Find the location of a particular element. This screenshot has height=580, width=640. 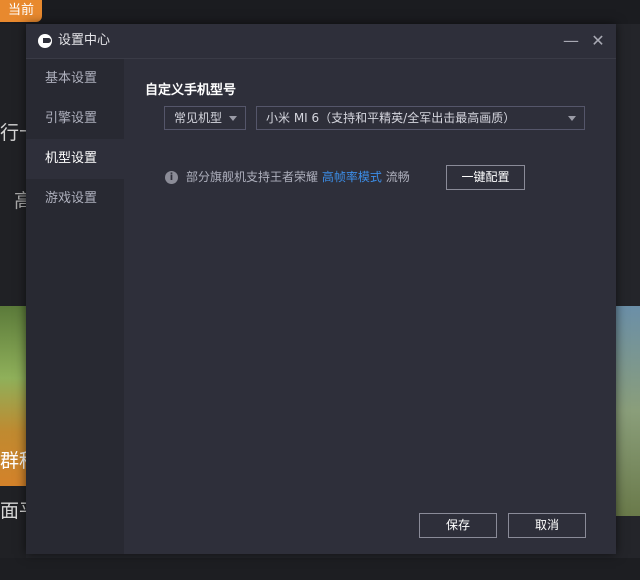

section-title: 自定义手机型号 is located at coordinates (191, 90).